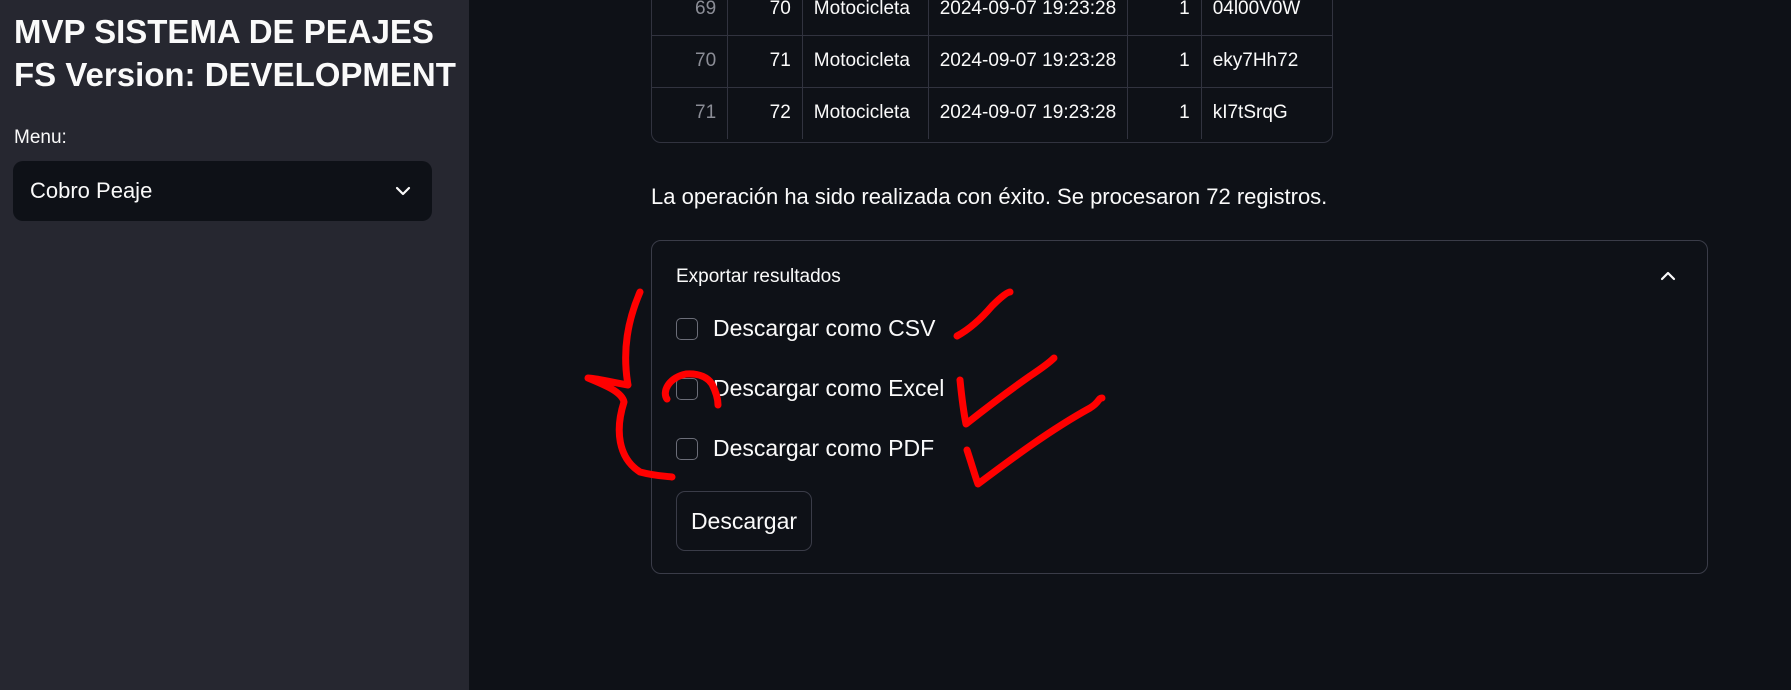 This screenshot has height=690, width=1791. Describe the element at coordinates (91, 190) in the screenshot. I see `menu-select-value: Cobro Peaje` at that location.